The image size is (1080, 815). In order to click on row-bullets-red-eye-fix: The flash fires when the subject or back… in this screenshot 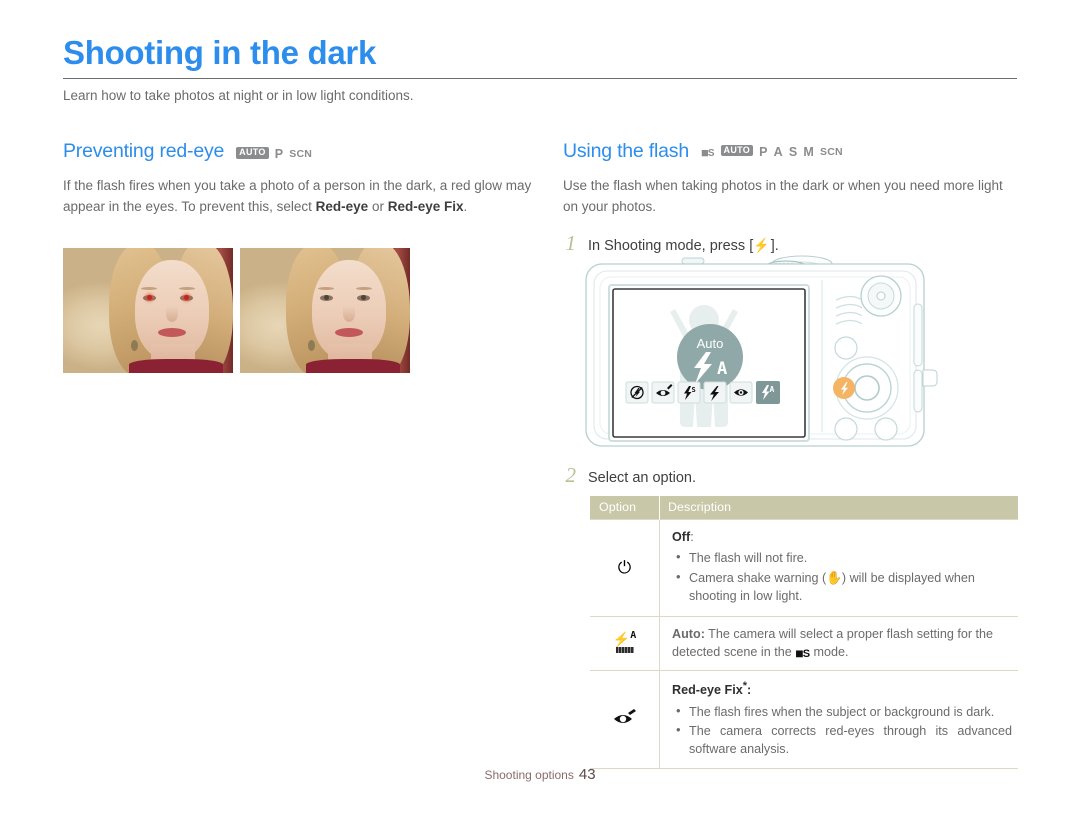, I will do `click(842, 730)`.